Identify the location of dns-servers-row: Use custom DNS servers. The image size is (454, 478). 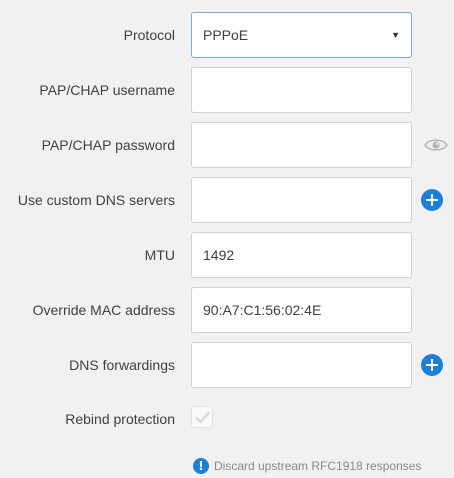
(227, 200).